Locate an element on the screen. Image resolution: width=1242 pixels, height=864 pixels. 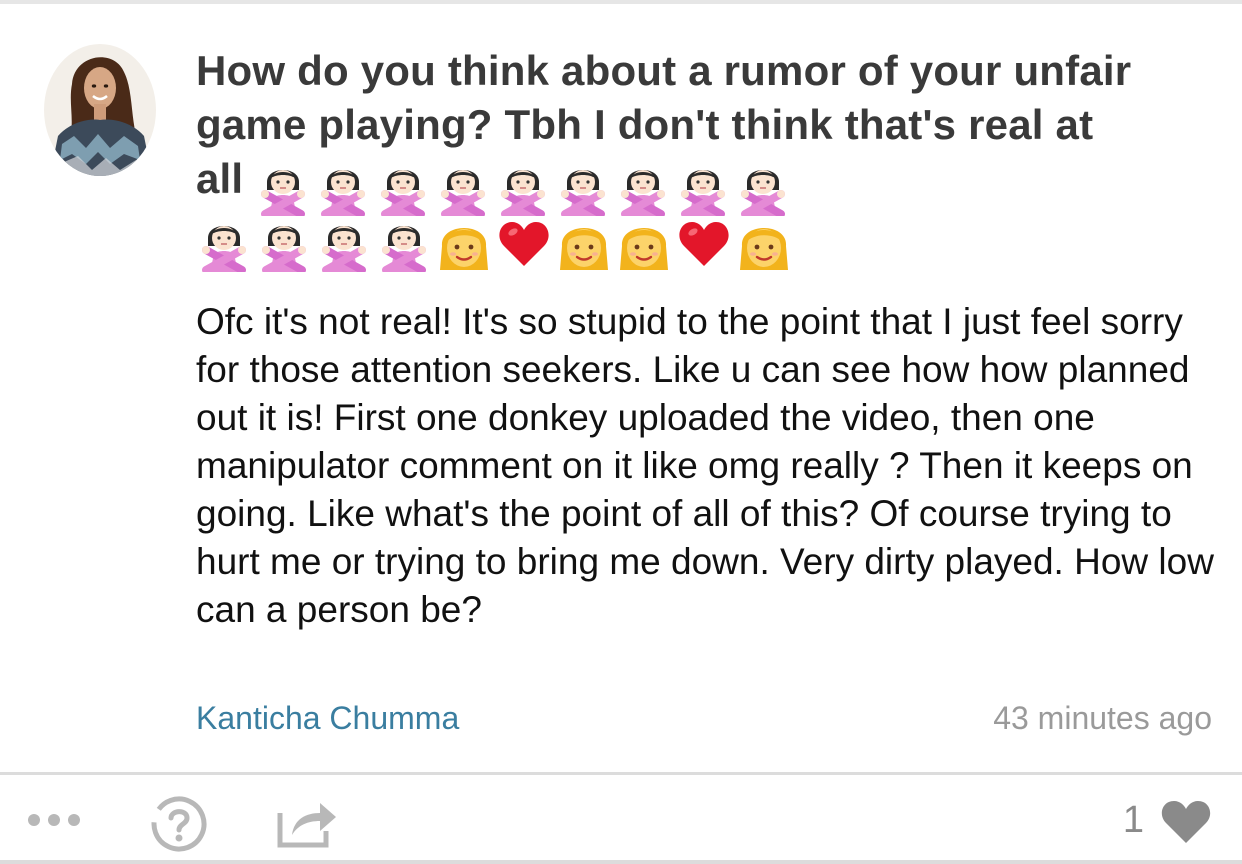
more-dots-icon is located at coordinates (54, 820).